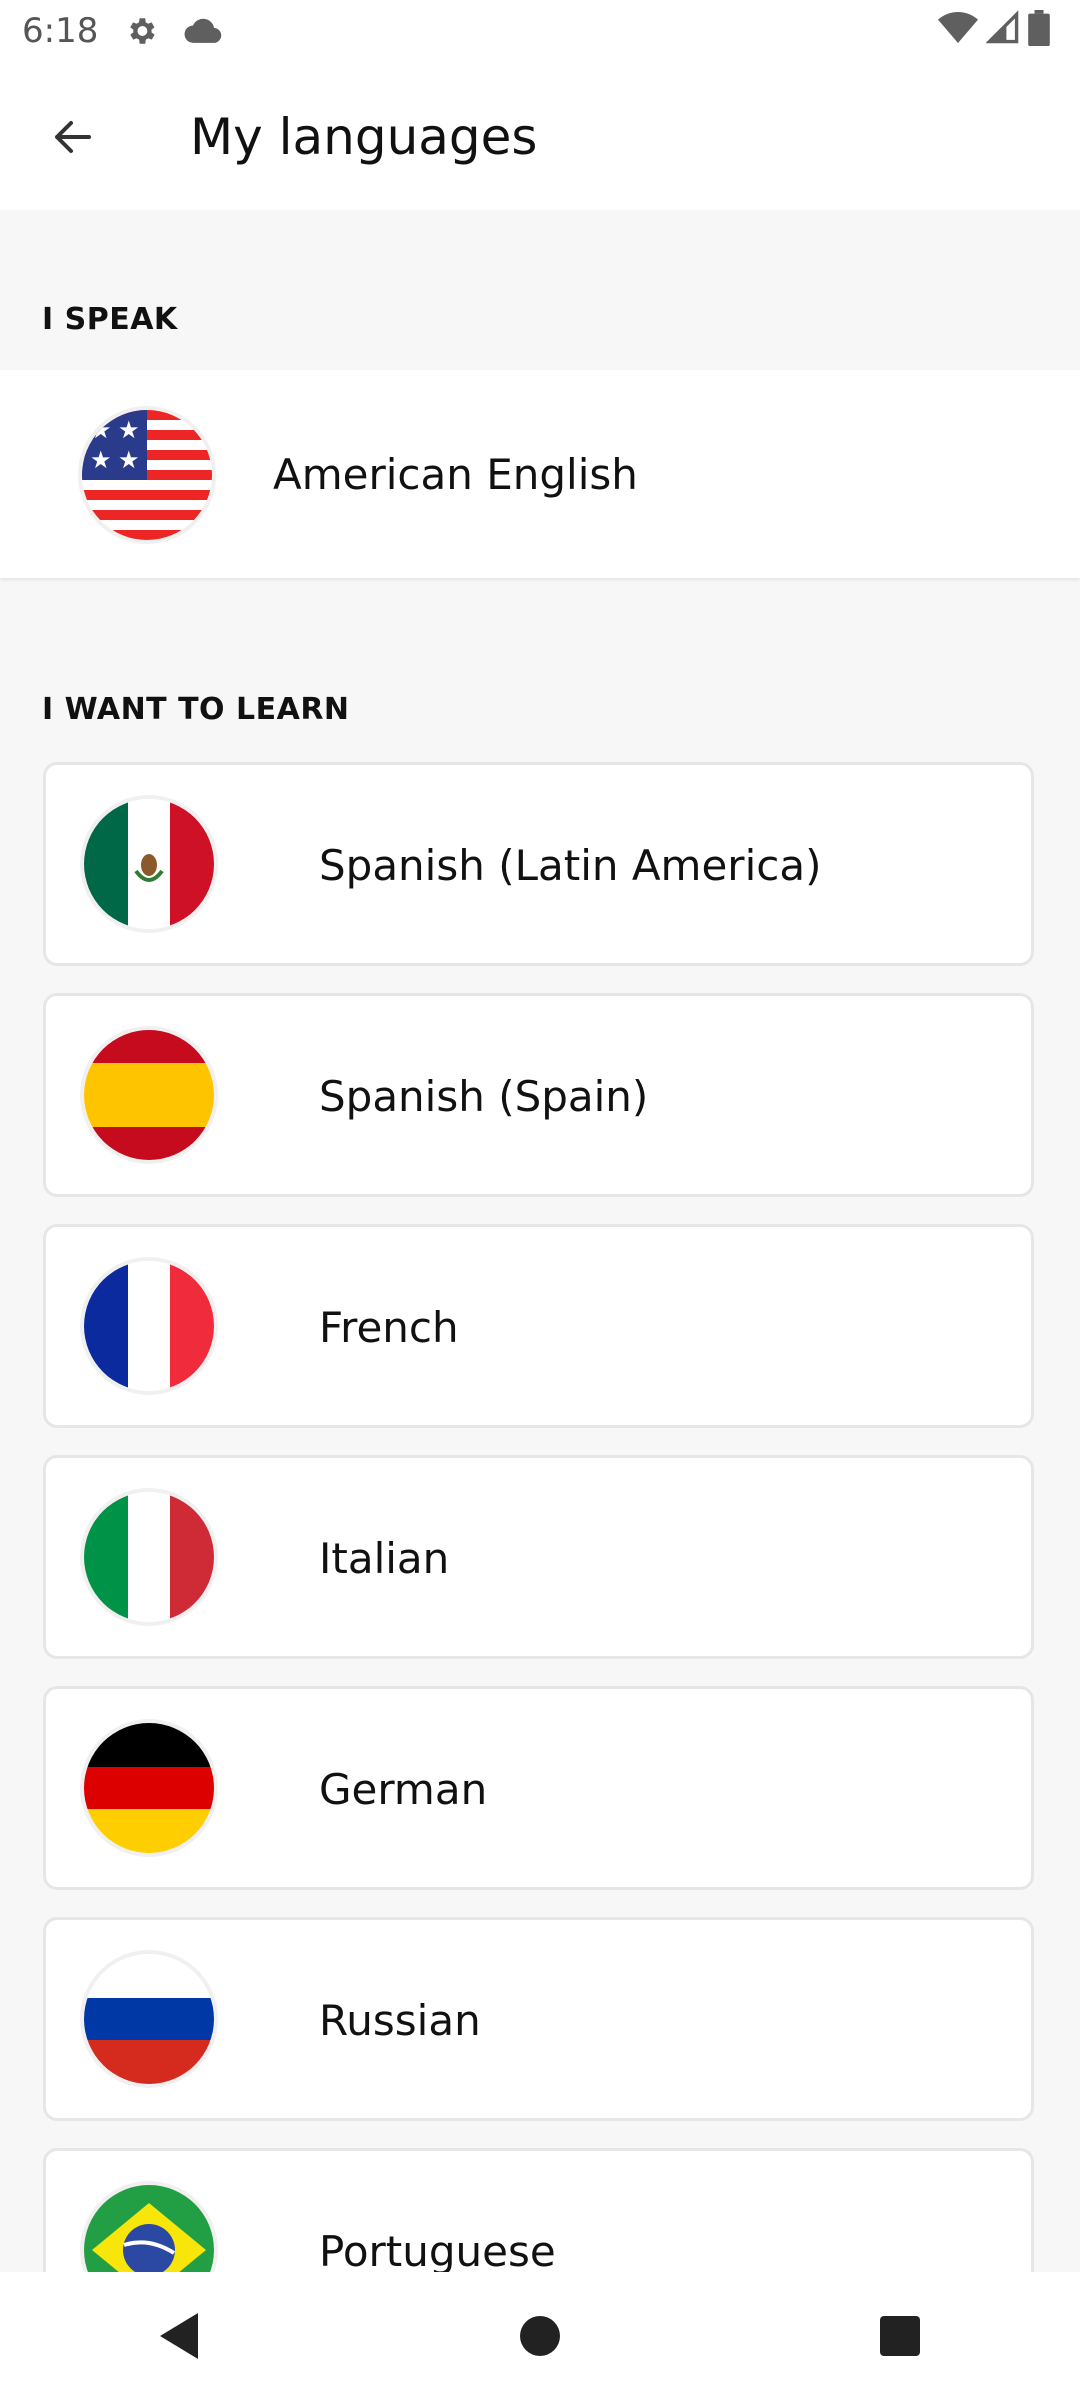  I want to click on recents-square-icon, so click(900, 2336).